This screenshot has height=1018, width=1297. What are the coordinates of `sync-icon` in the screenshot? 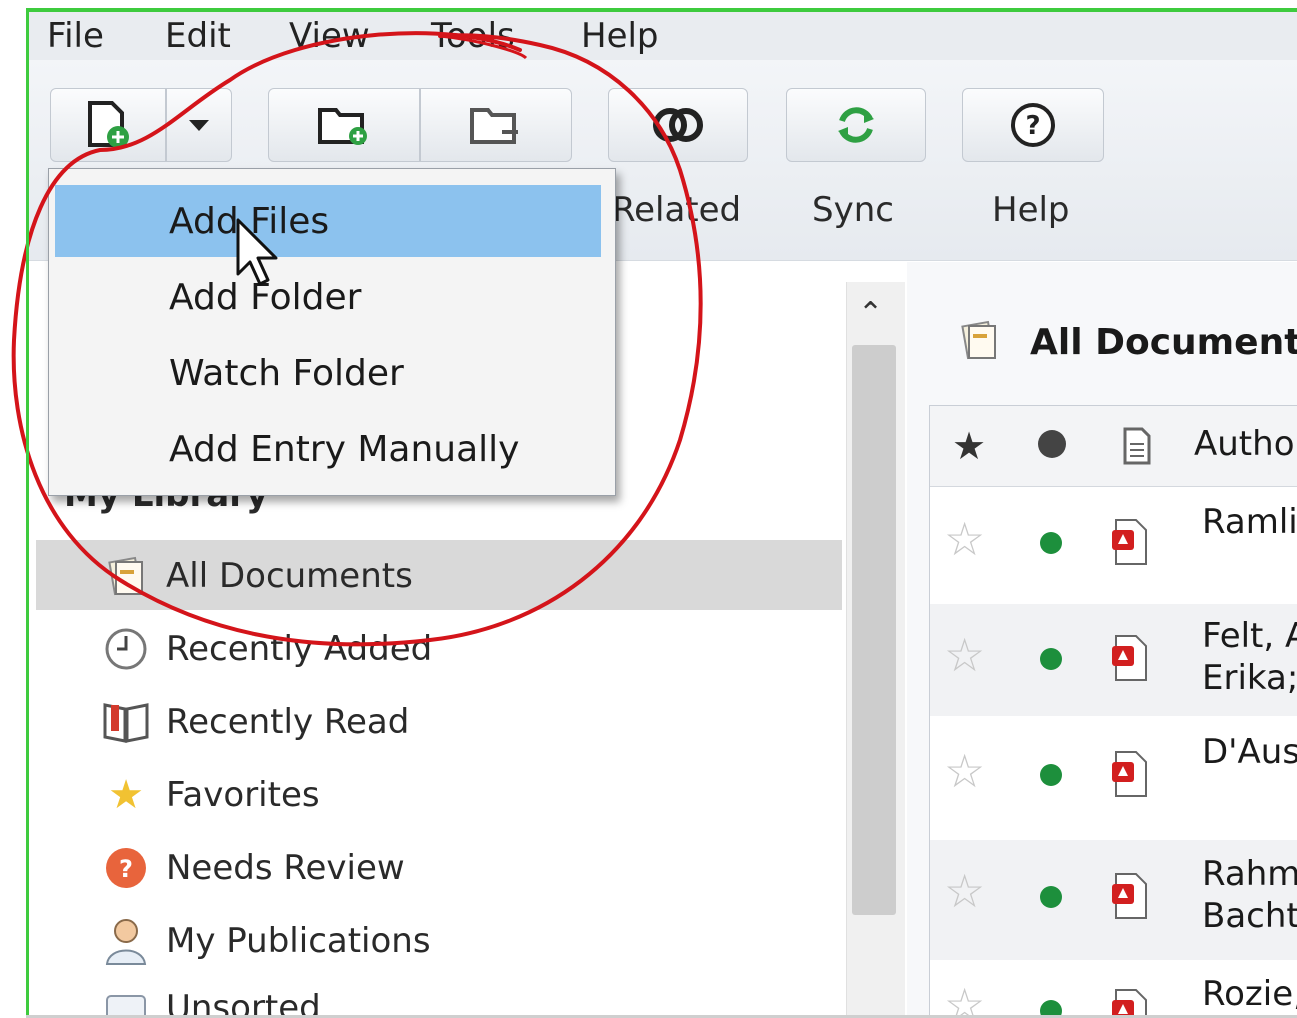 It's located at (856, 125).